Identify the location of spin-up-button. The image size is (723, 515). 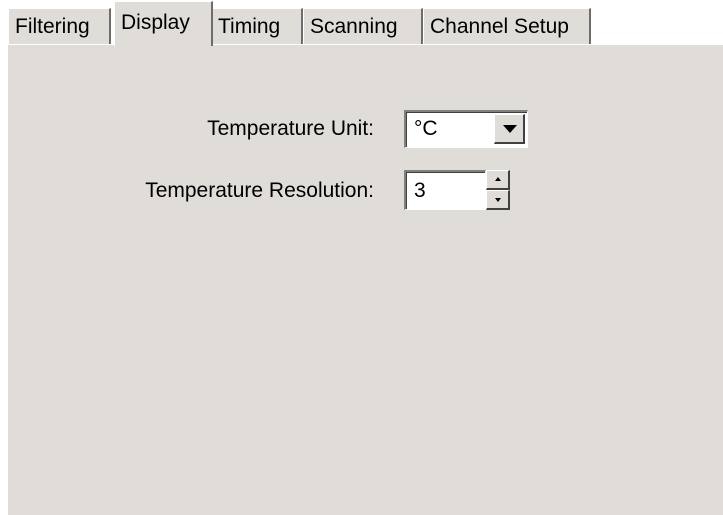
(498, 180).